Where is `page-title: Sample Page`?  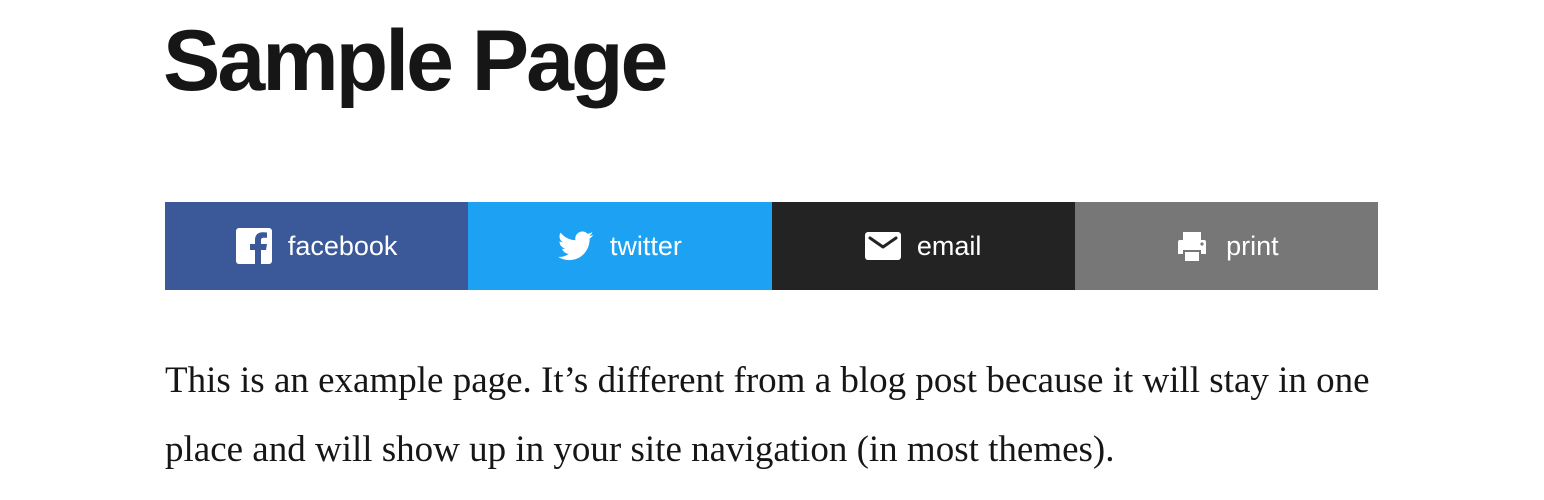 page-title: Sample Page is located at coordinates (415, 61).